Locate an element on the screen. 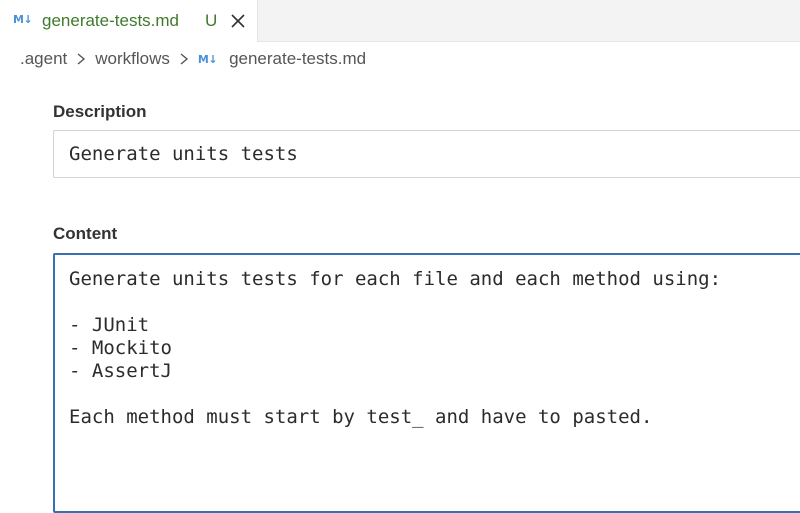 This screenshot has width=800, height=513. untracked-status-badge: U is located at coordinates (211, 20).